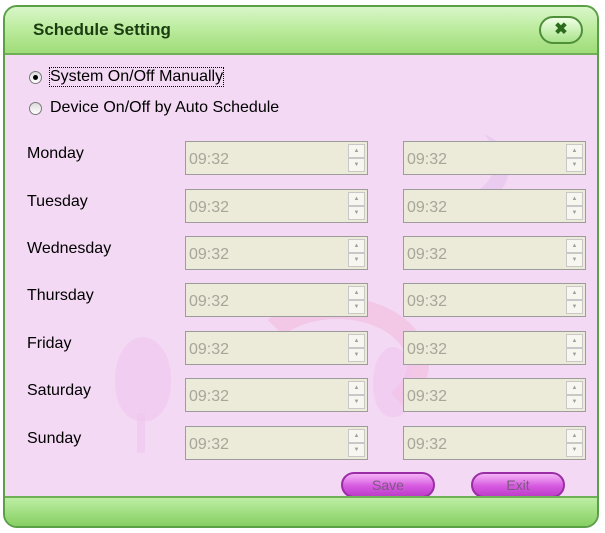 The width and height of the screenshot is (605, 533). Describe the element at coordinates (55, 153) in the screenshot. I see `day-label-monday: Monday` at that location.